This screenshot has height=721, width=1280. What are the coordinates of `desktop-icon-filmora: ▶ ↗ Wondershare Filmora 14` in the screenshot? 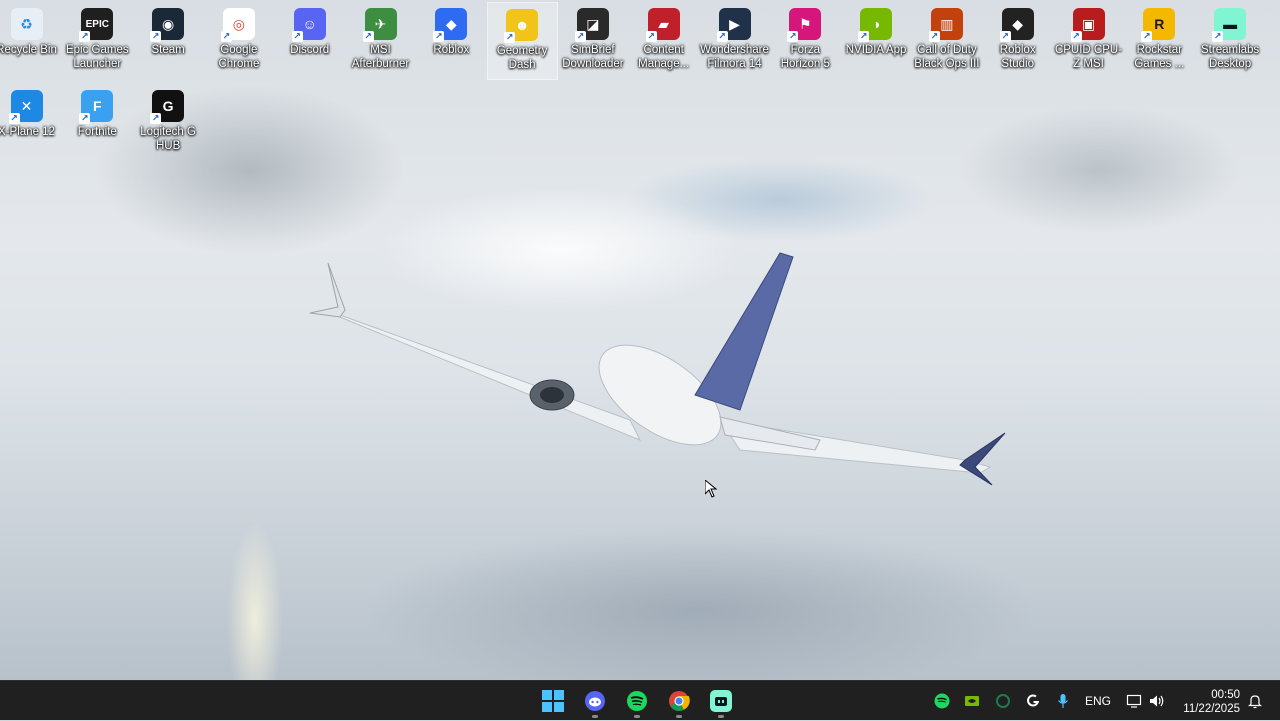 It's located at (734, 41).